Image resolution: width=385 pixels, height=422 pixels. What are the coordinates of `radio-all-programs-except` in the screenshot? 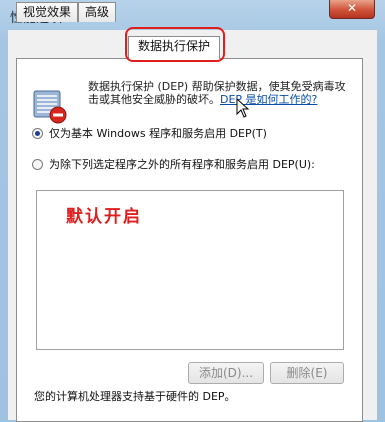 It's located at (37, 164).